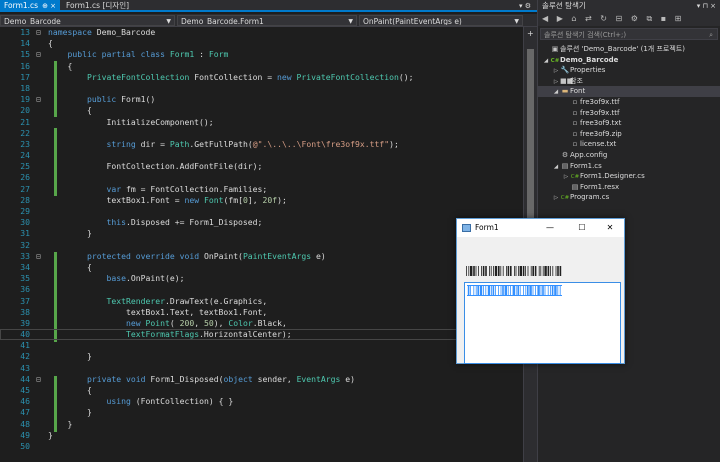 The image size is (720, 462). What do you see at coordinates (706, 6) in the screenshot?
I see `panel-window-controls: ▾ ⊓ ×` at bounding box center [706, 6].